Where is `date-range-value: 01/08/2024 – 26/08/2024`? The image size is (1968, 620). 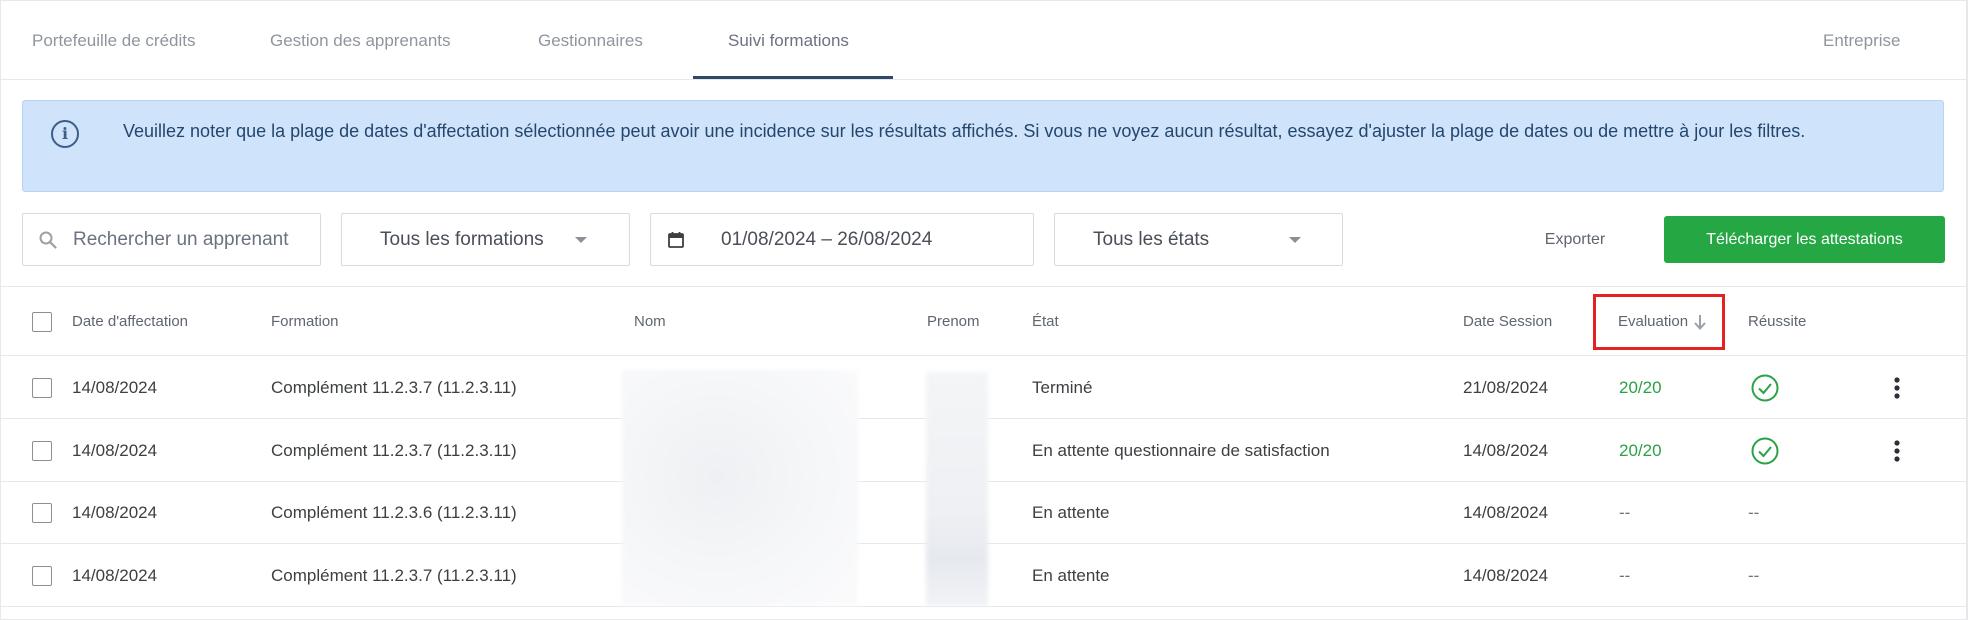
date-range-value: 01/08/2024 – 26/08/2024 is located at coordinates (827, 239).